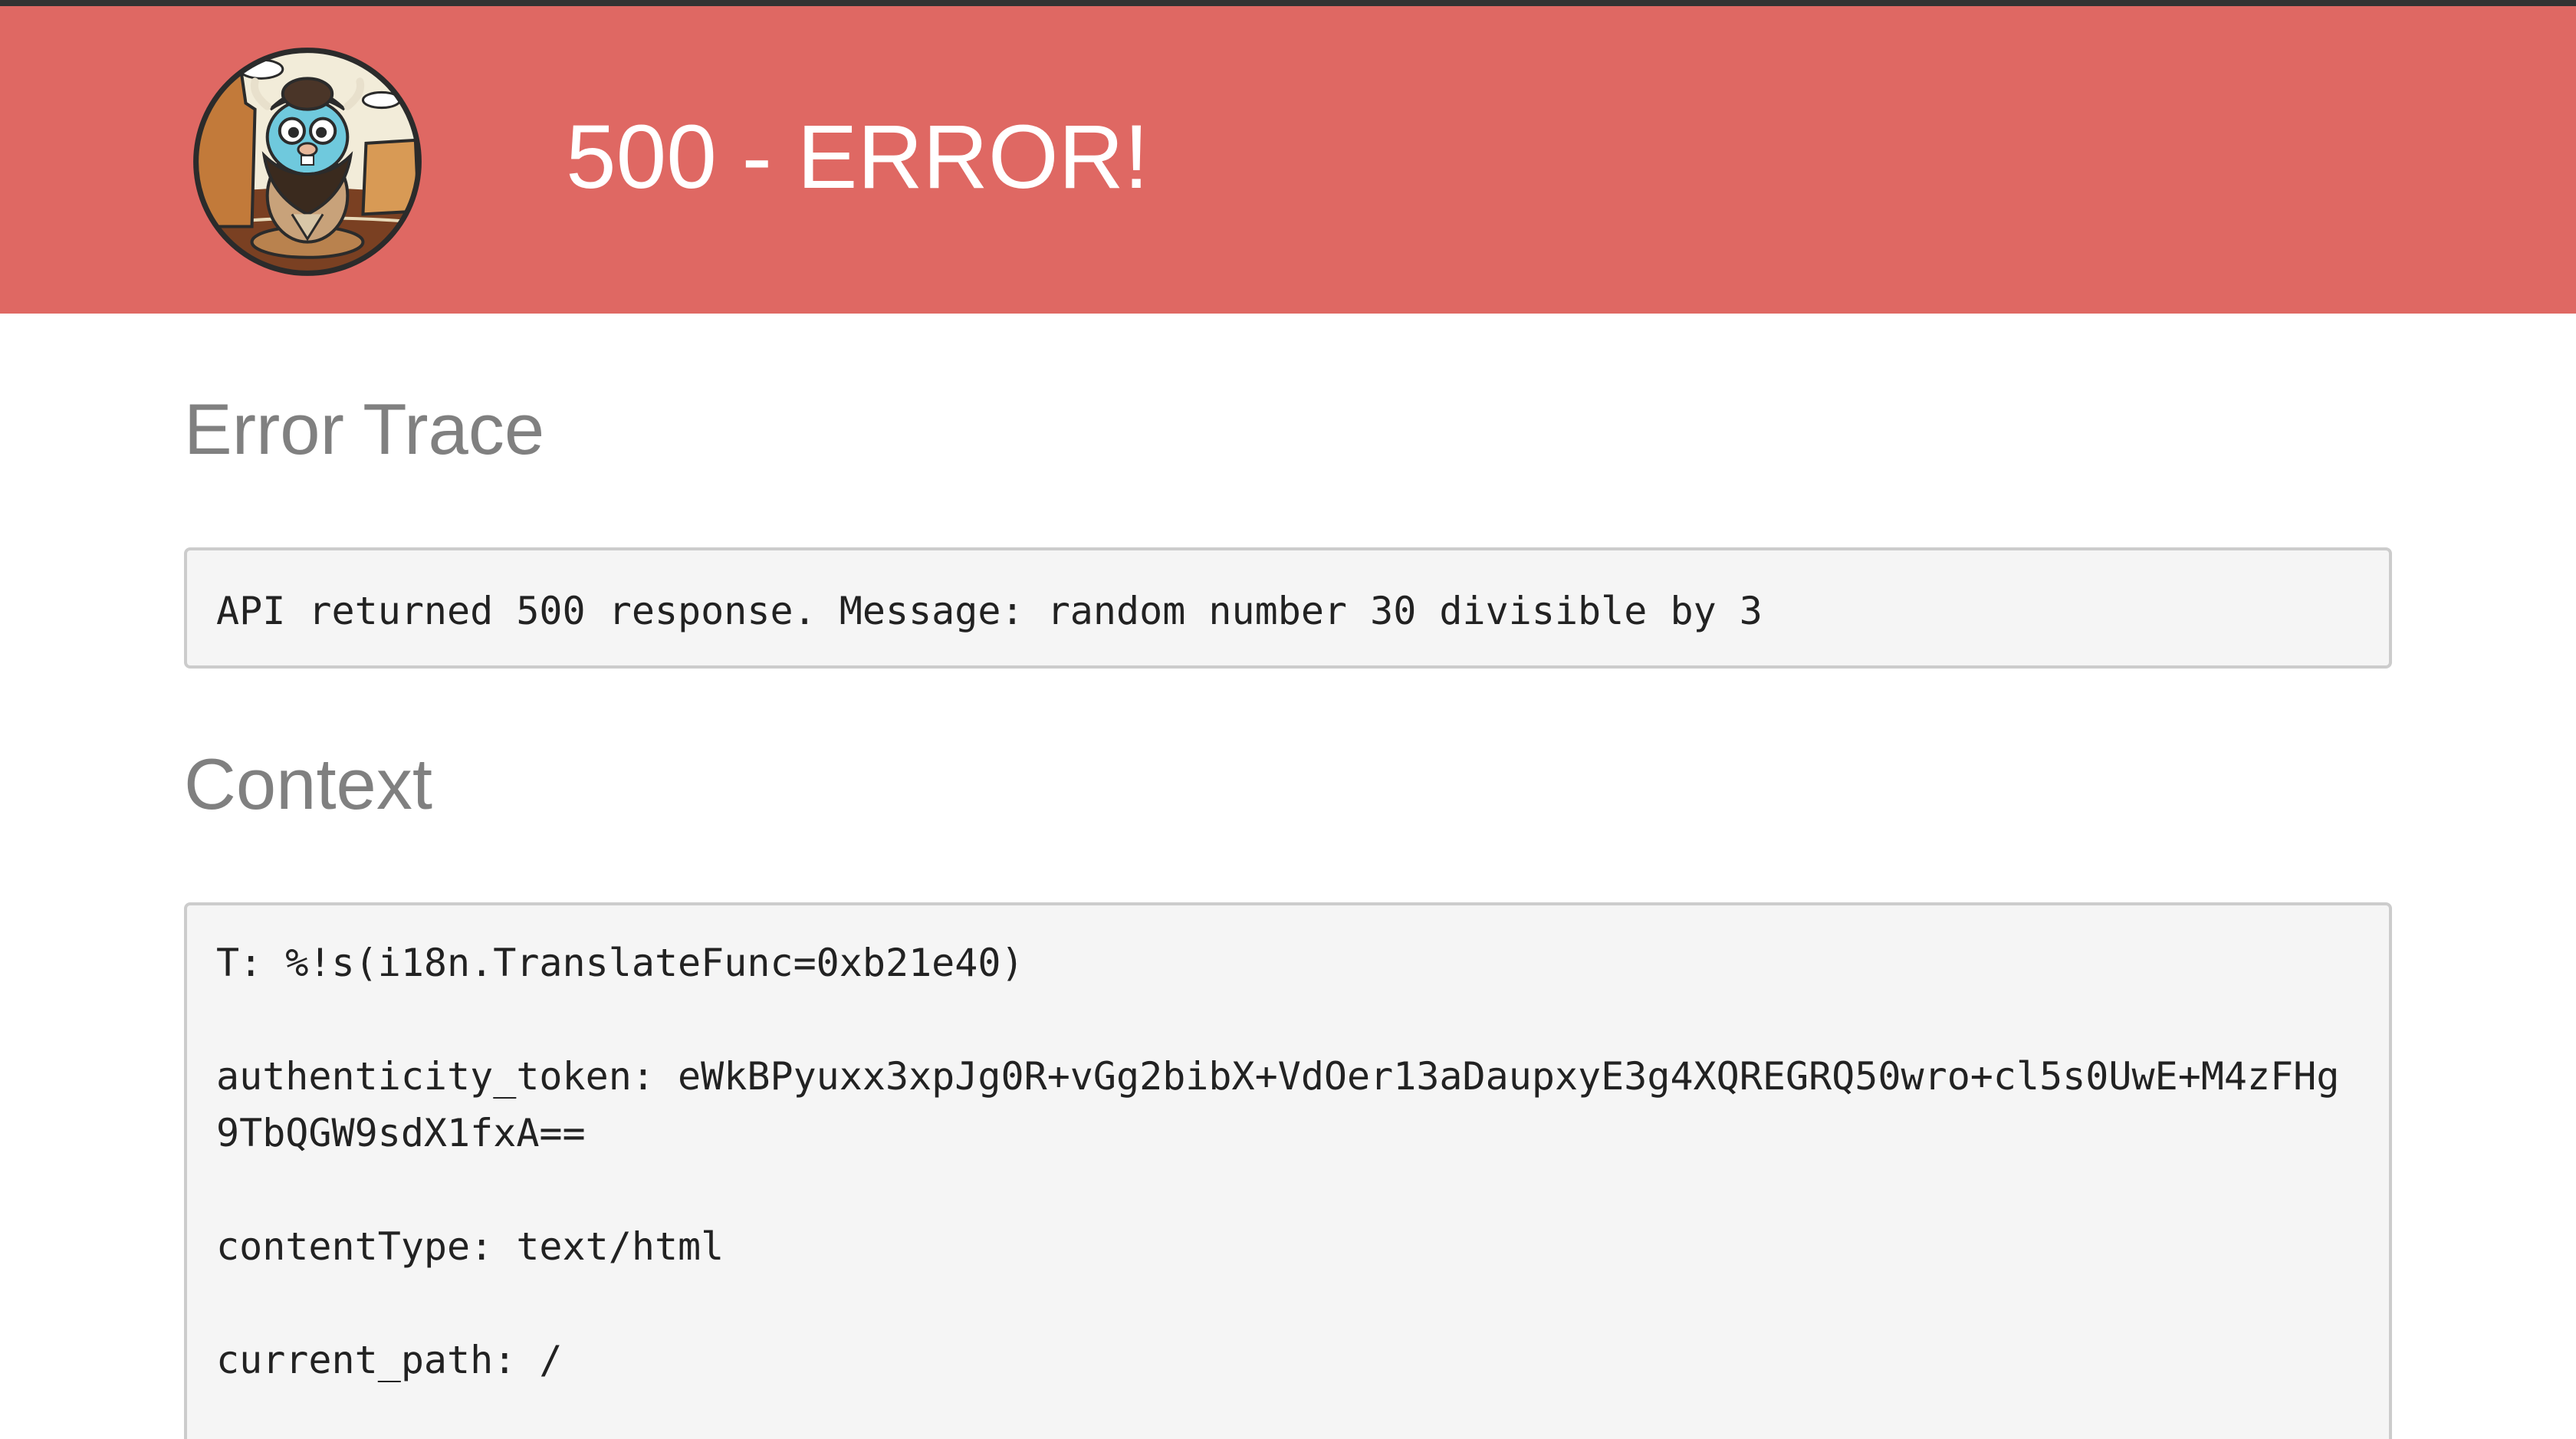  I want to click on context-heading: Context, so click(308, 784).